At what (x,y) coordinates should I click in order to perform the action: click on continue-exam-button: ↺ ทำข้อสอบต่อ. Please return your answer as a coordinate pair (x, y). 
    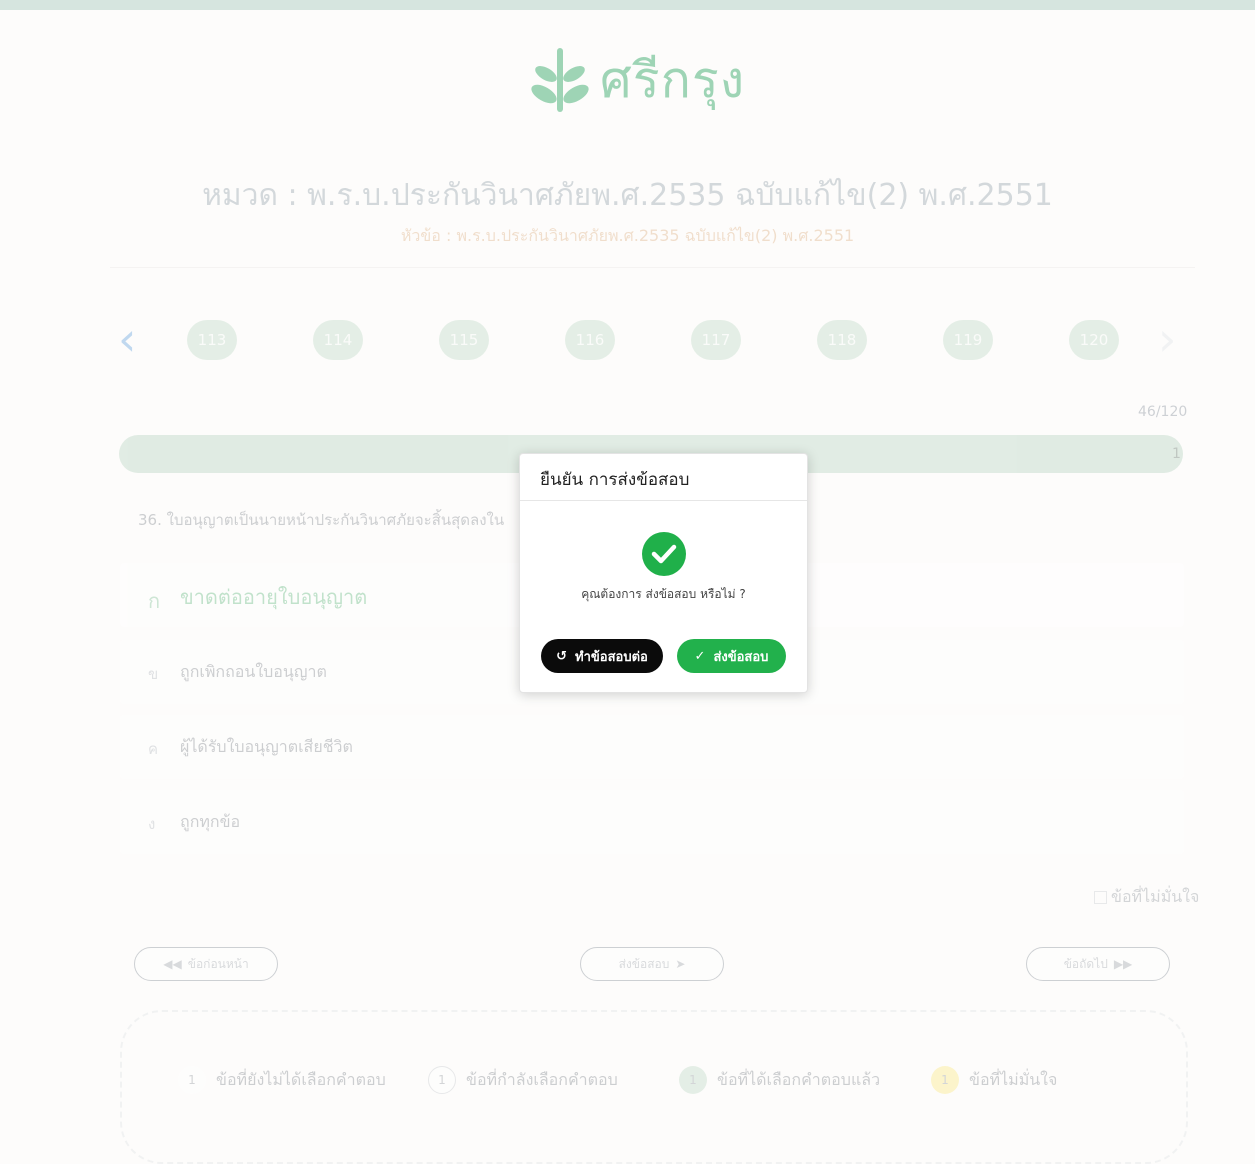
    Looking at the image, I should click on (602, 656).